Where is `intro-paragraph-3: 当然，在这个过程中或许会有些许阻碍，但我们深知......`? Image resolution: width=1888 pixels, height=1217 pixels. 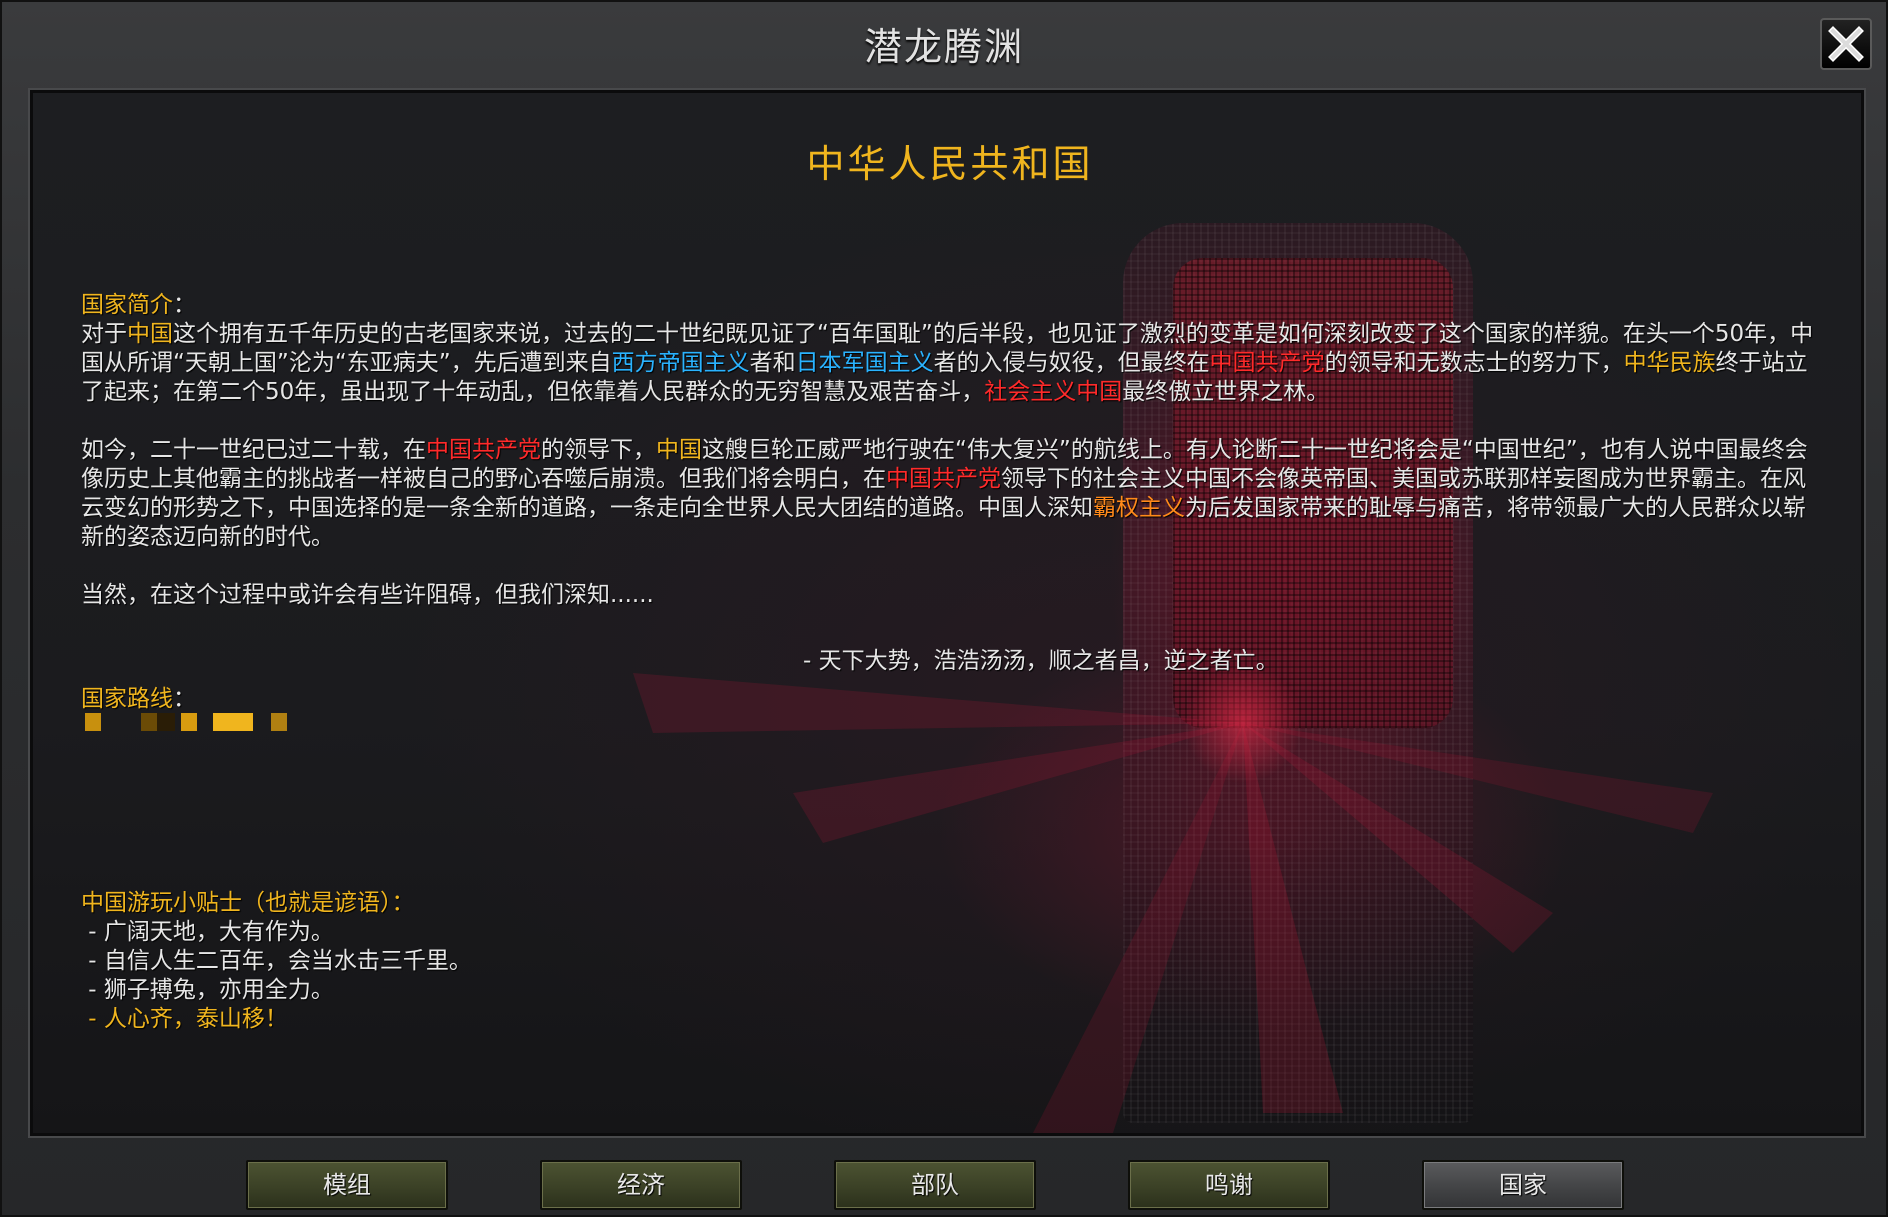 intro-paragraph-3: 当然，在这个过程中或许会有些许阻碍，但我们深知...... is located at coordinates (367, 595).